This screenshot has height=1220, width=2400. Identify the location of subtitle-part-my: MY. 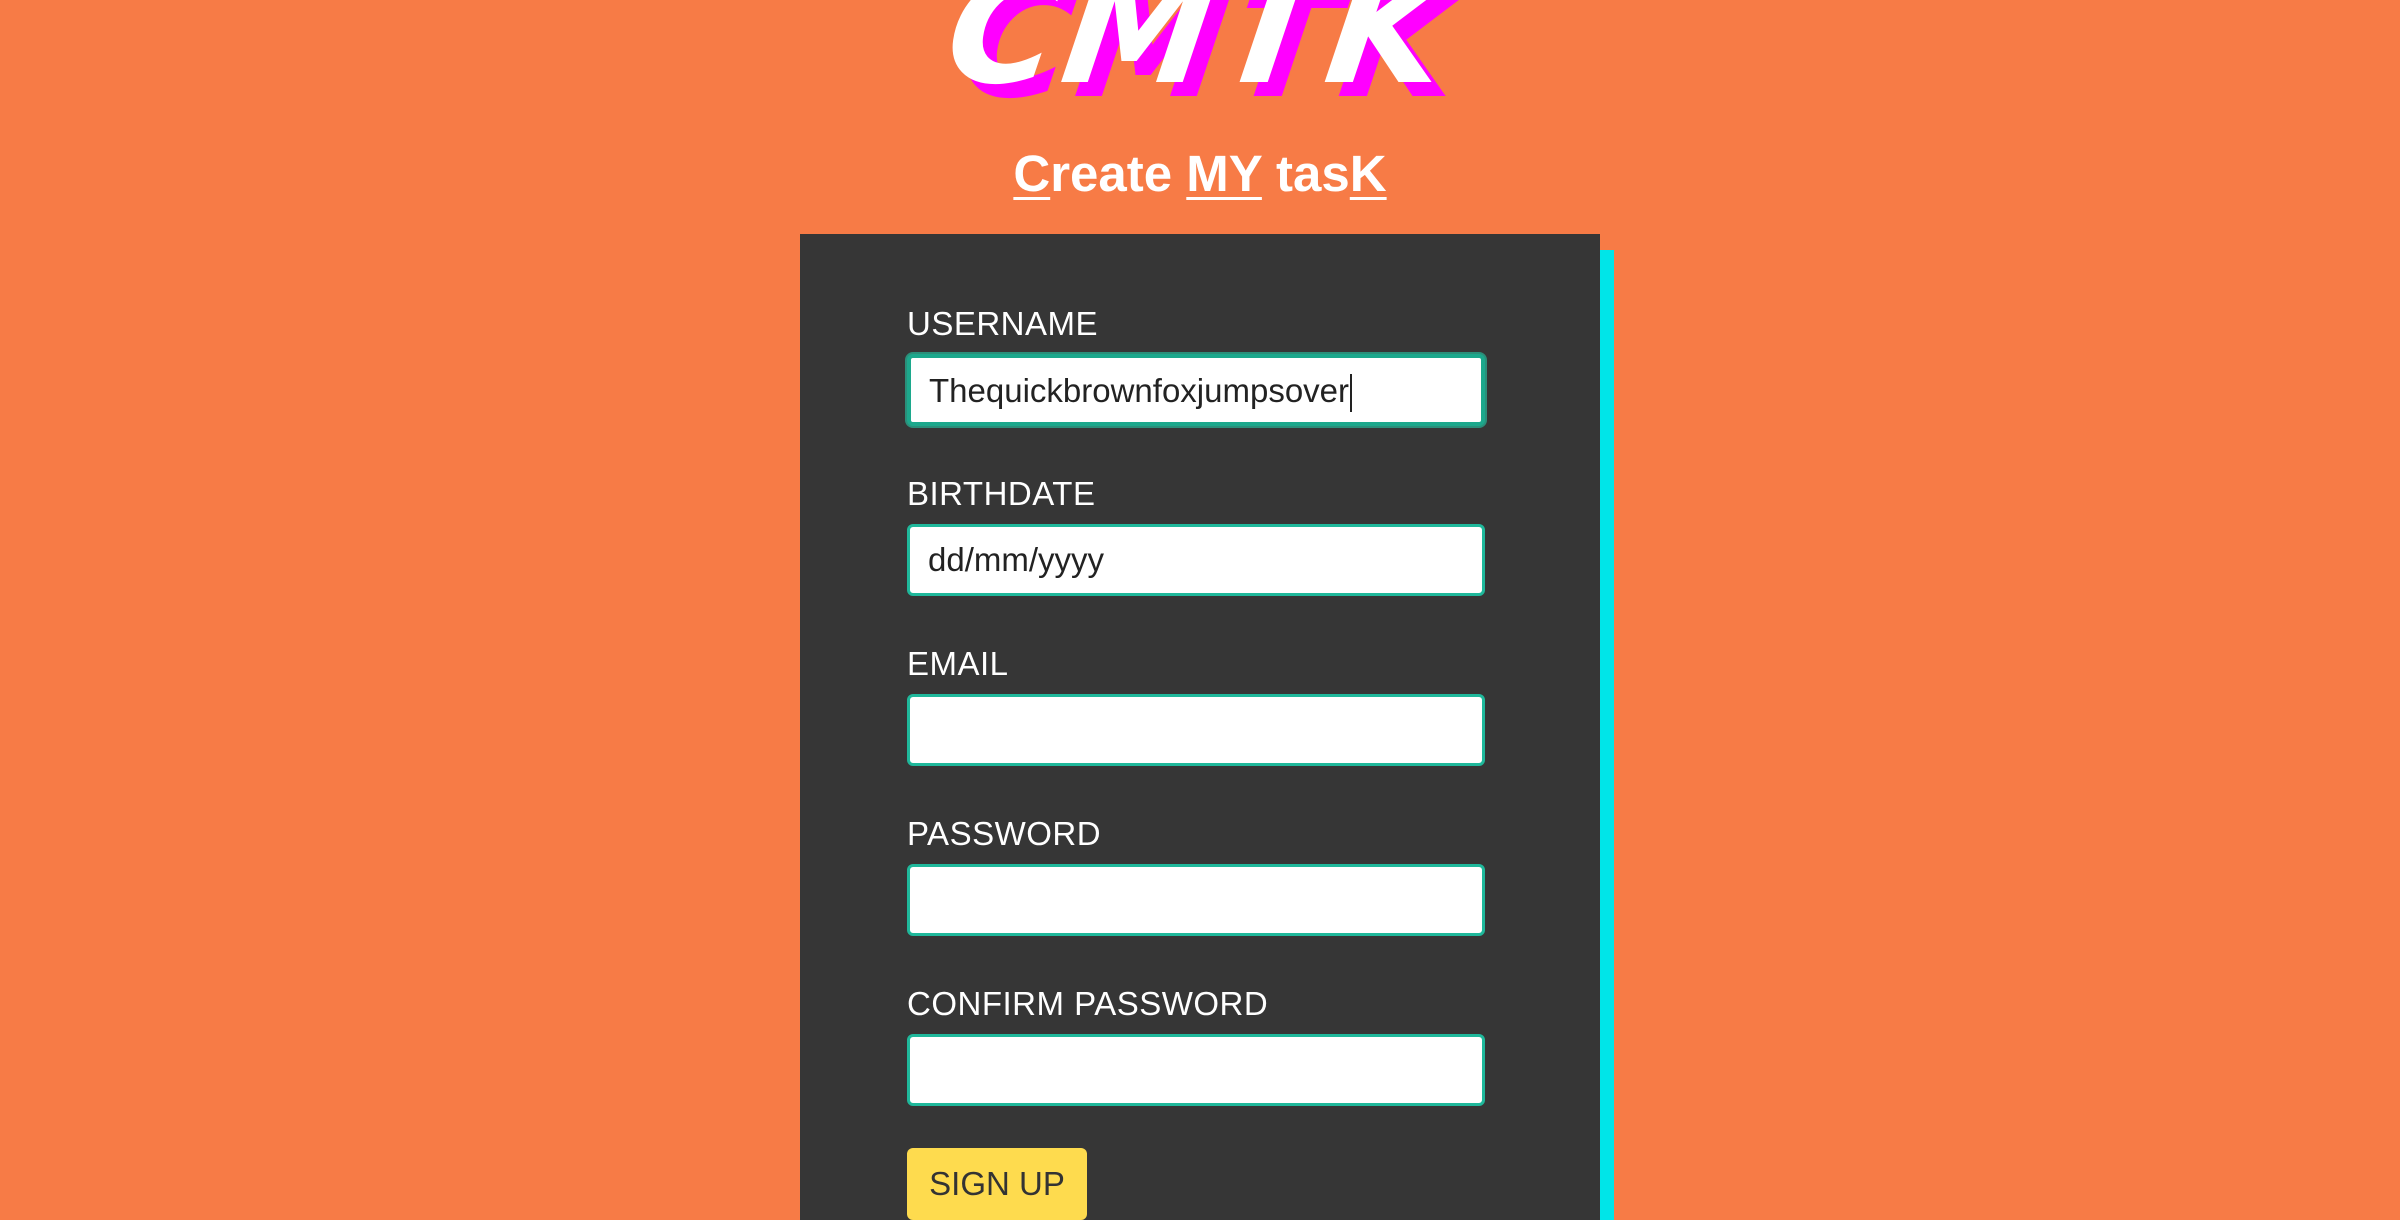
(1224, 173).